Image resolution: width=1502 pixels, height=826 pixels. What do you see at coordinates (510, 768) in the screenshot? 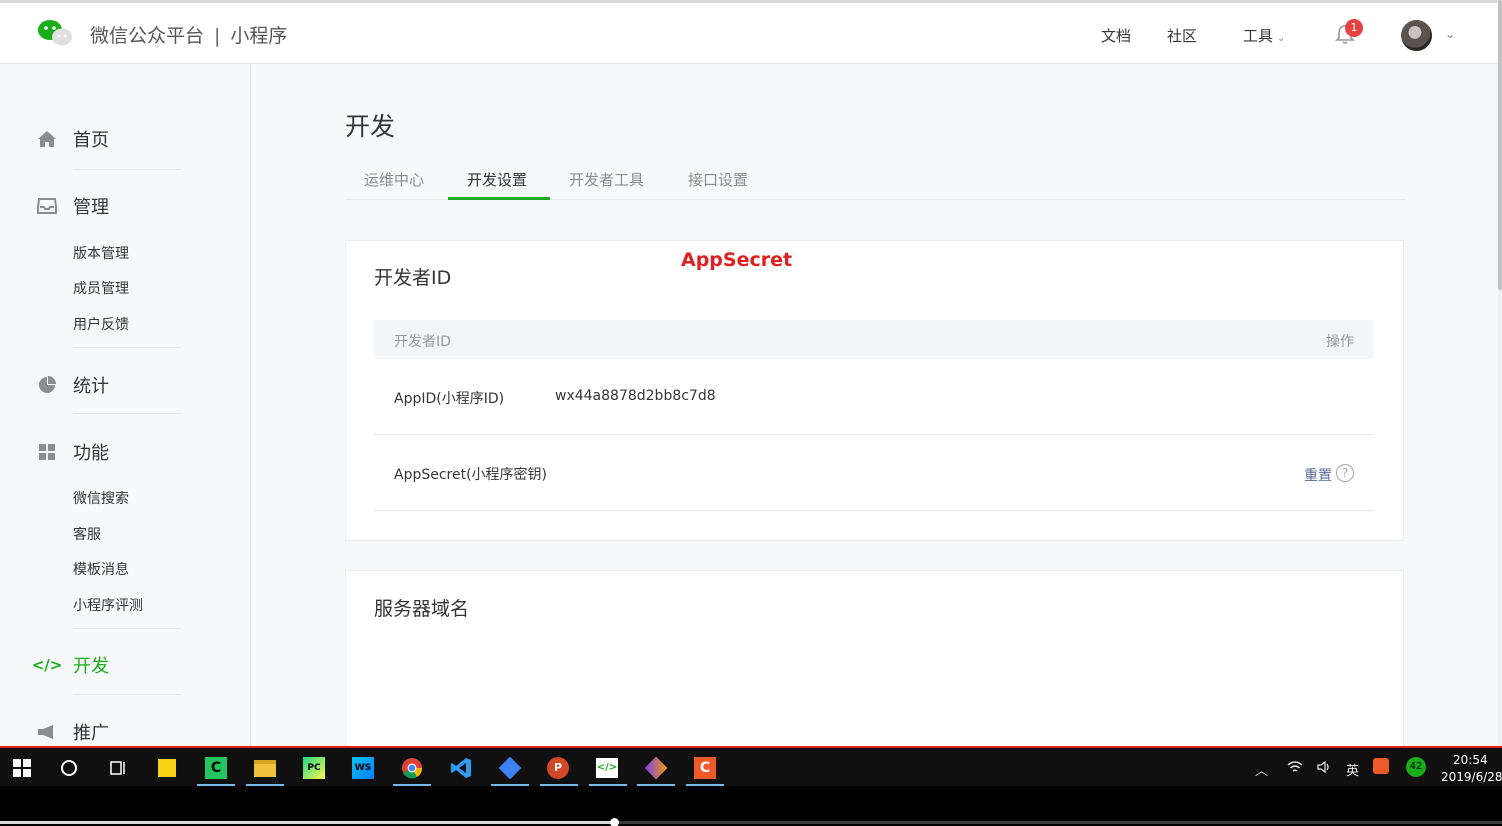
I see `app-diamond-icon` at bounding box center [510, 768].